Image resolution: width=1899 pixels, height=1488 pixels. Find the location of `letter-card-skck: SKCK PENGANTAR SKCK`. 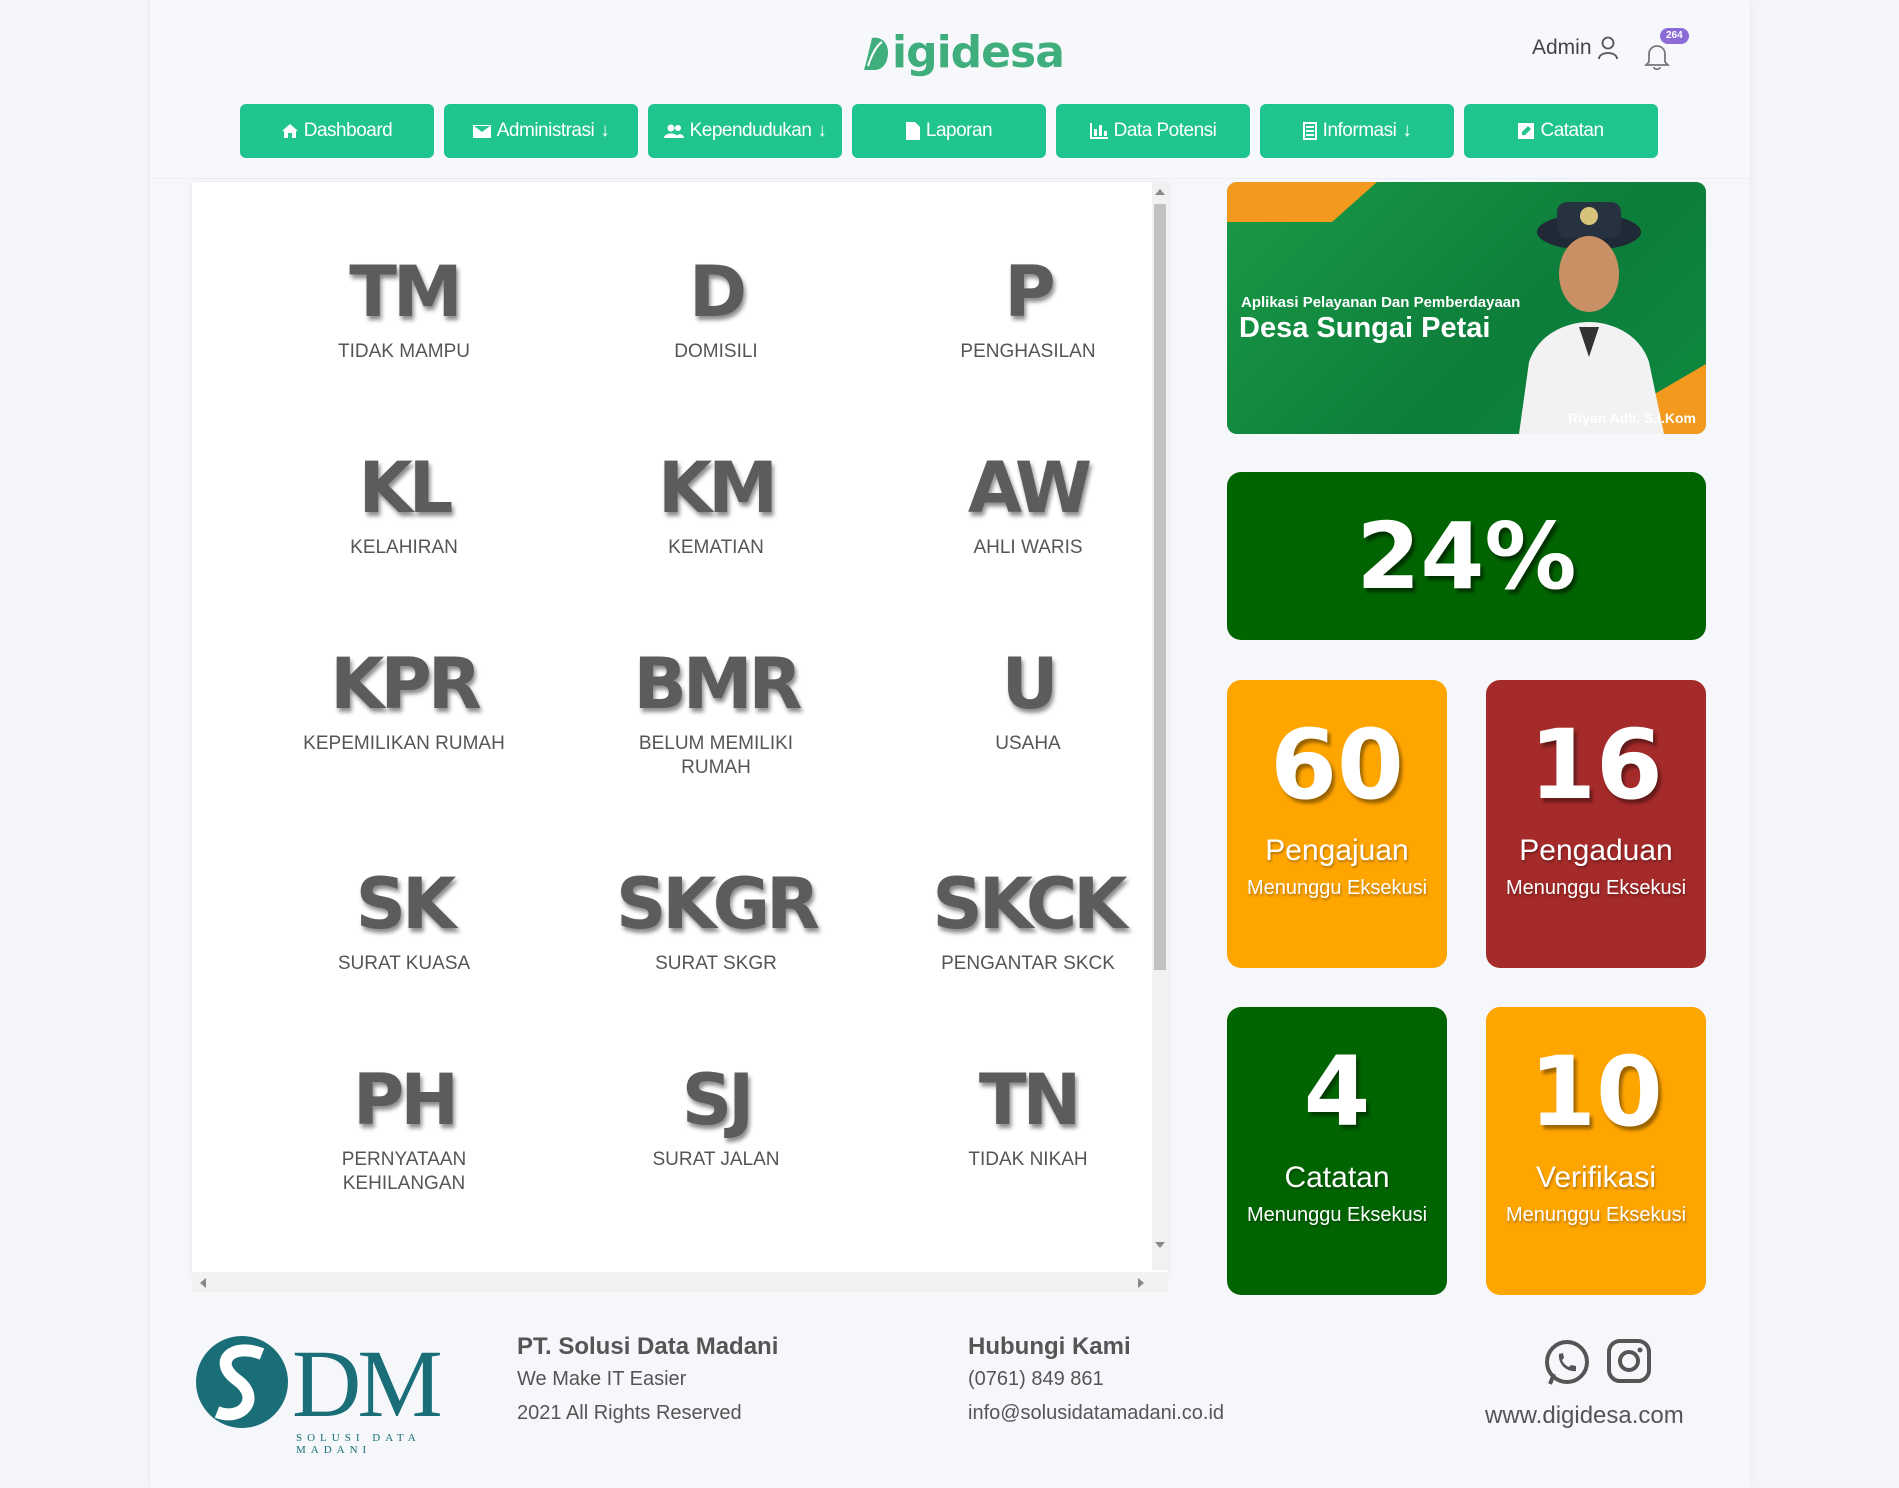

letter-card-skck: SKCK PENGANTAR SKCK is located at coordinates (1028, 892).